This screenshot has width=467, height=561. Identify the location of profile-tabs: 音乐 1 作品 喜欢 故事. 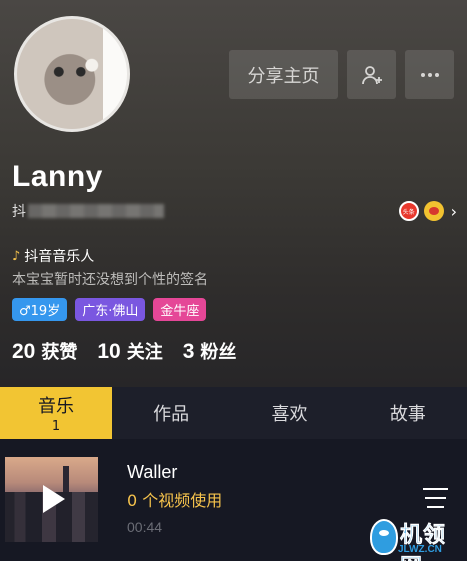
(233, 413).